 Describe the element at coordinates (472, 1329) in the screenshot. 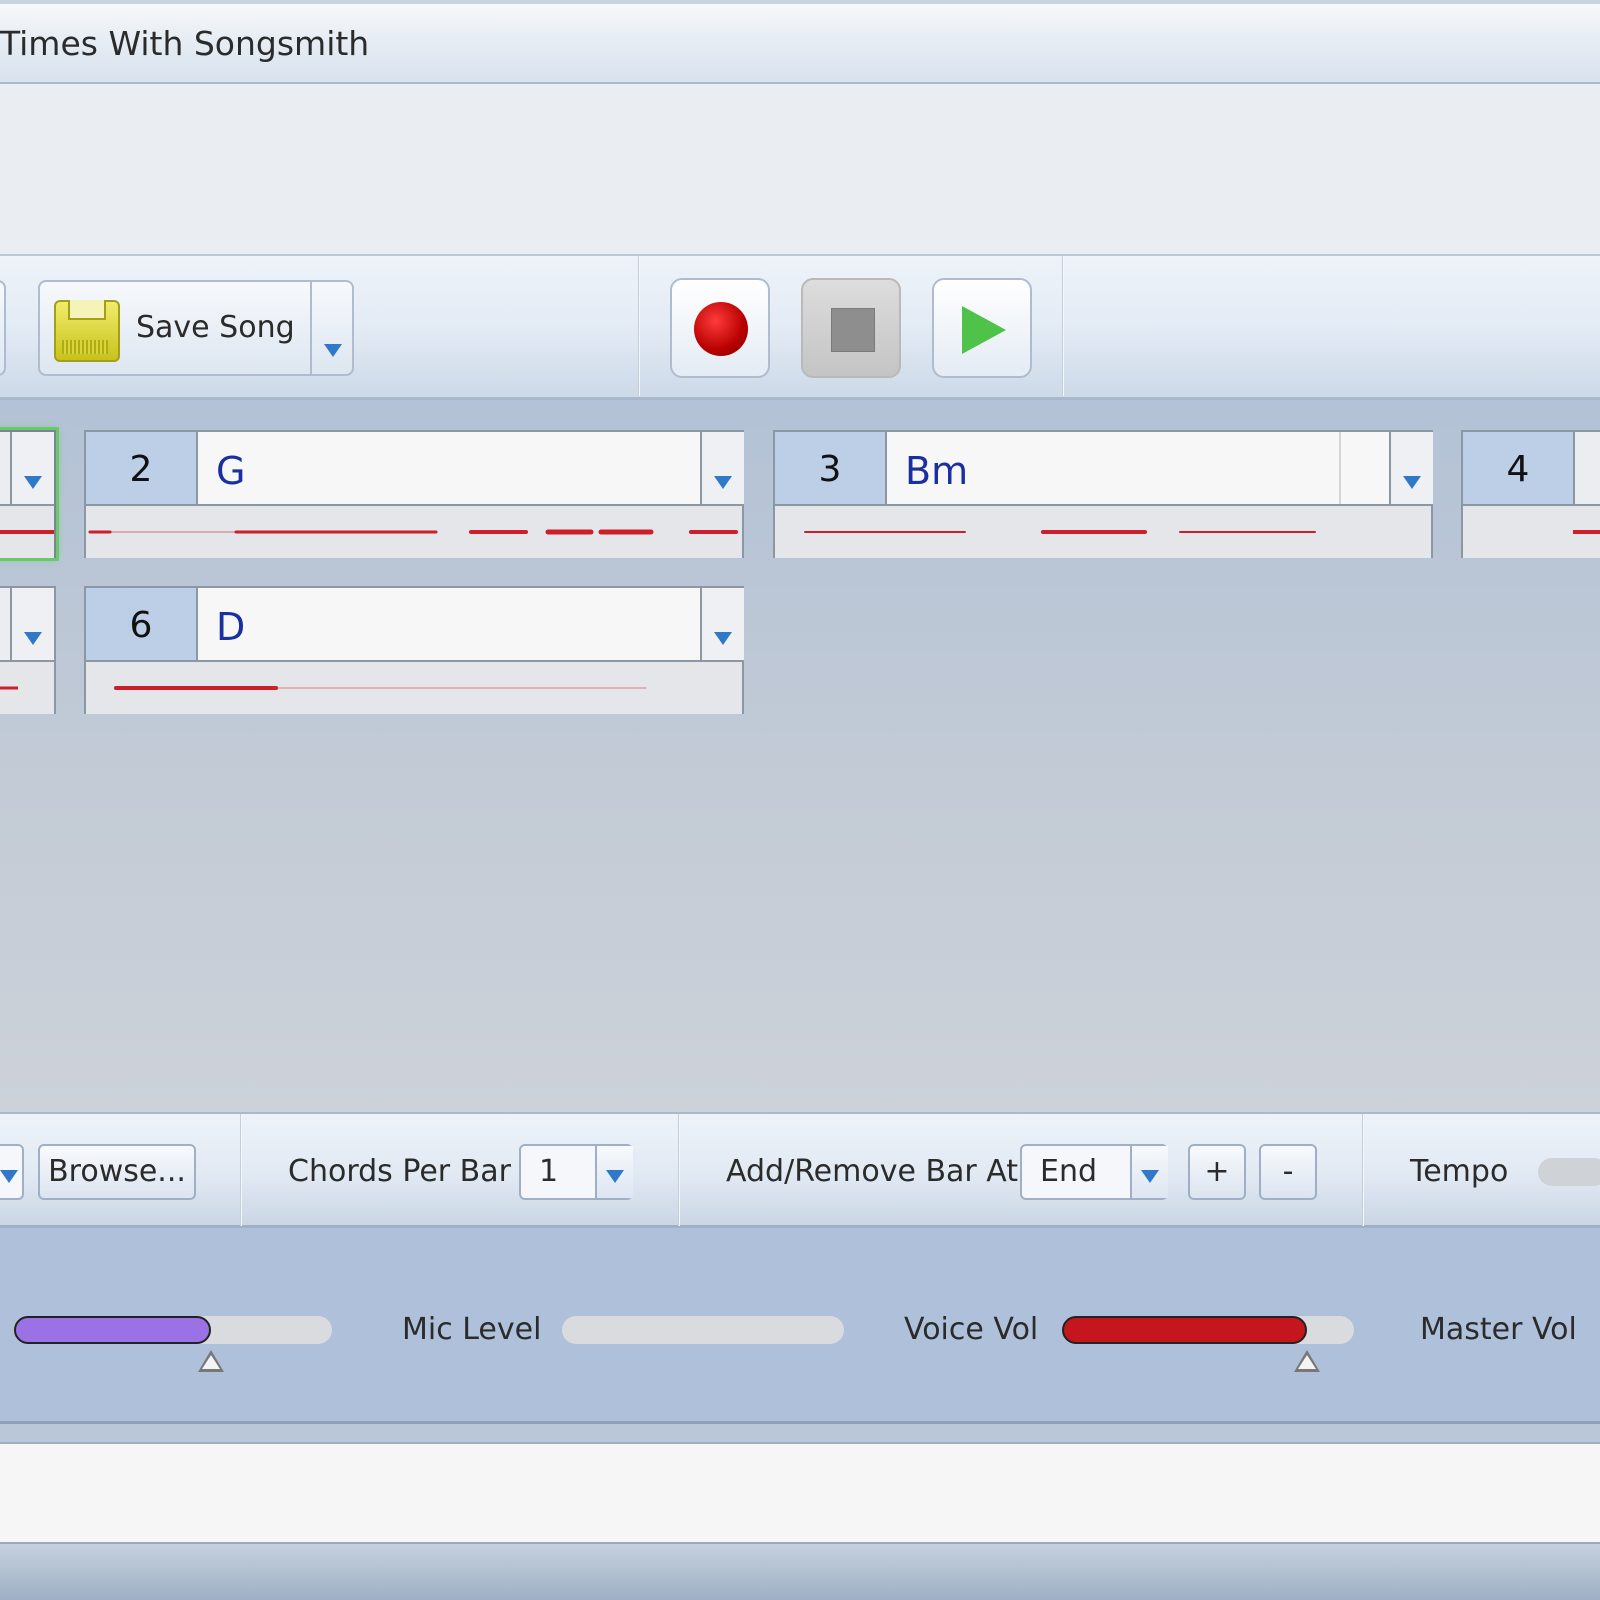

I see `mic-level-label: Mic Level` at that location.